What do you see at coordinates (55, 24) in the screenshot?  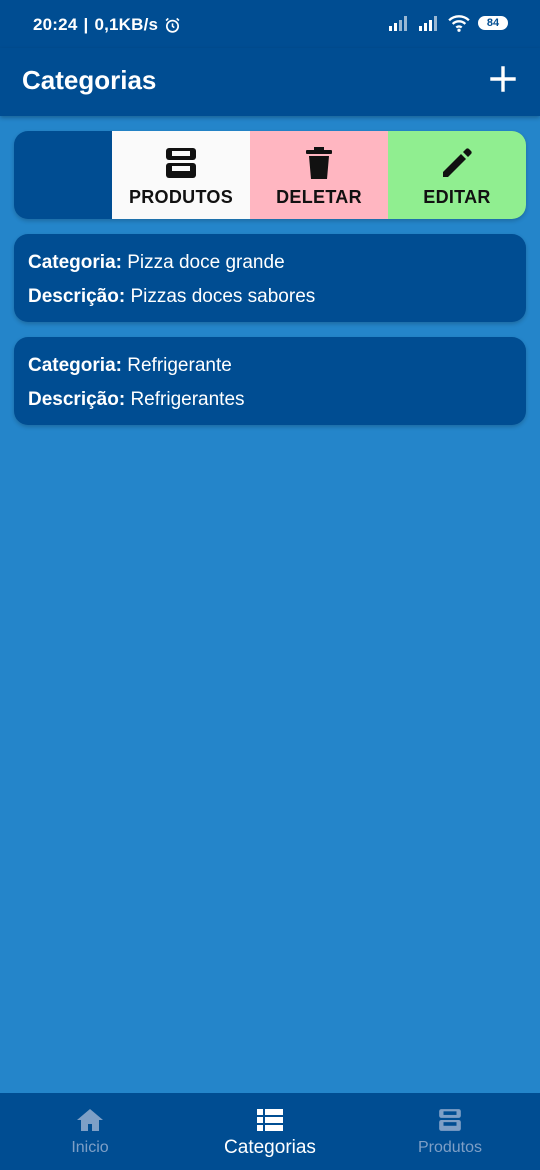 I see `status-time: 20:24` at bounding box center [55, 24].